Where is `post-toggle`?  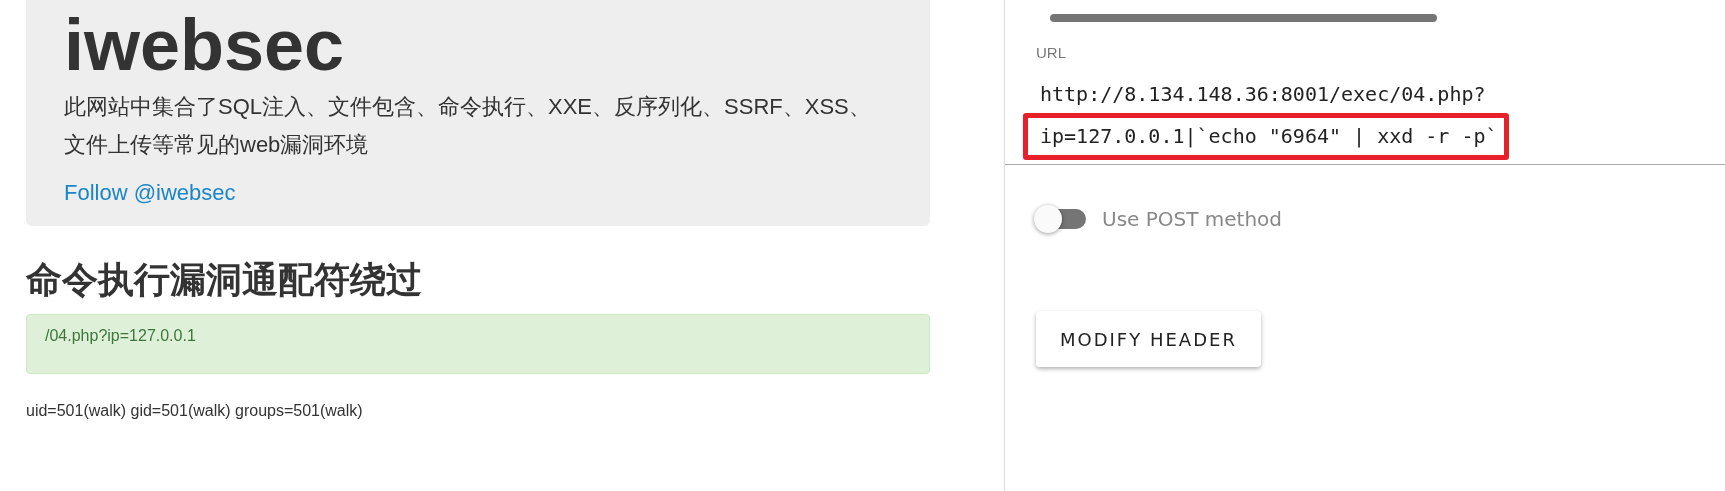 post-toggle is located at coordinates (1060, 219).